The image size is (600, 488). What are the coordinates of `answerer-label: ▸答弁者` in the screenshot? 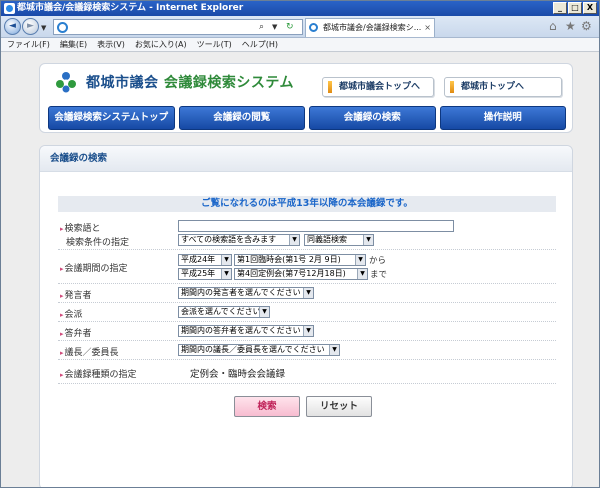 It's located at (76, 334).